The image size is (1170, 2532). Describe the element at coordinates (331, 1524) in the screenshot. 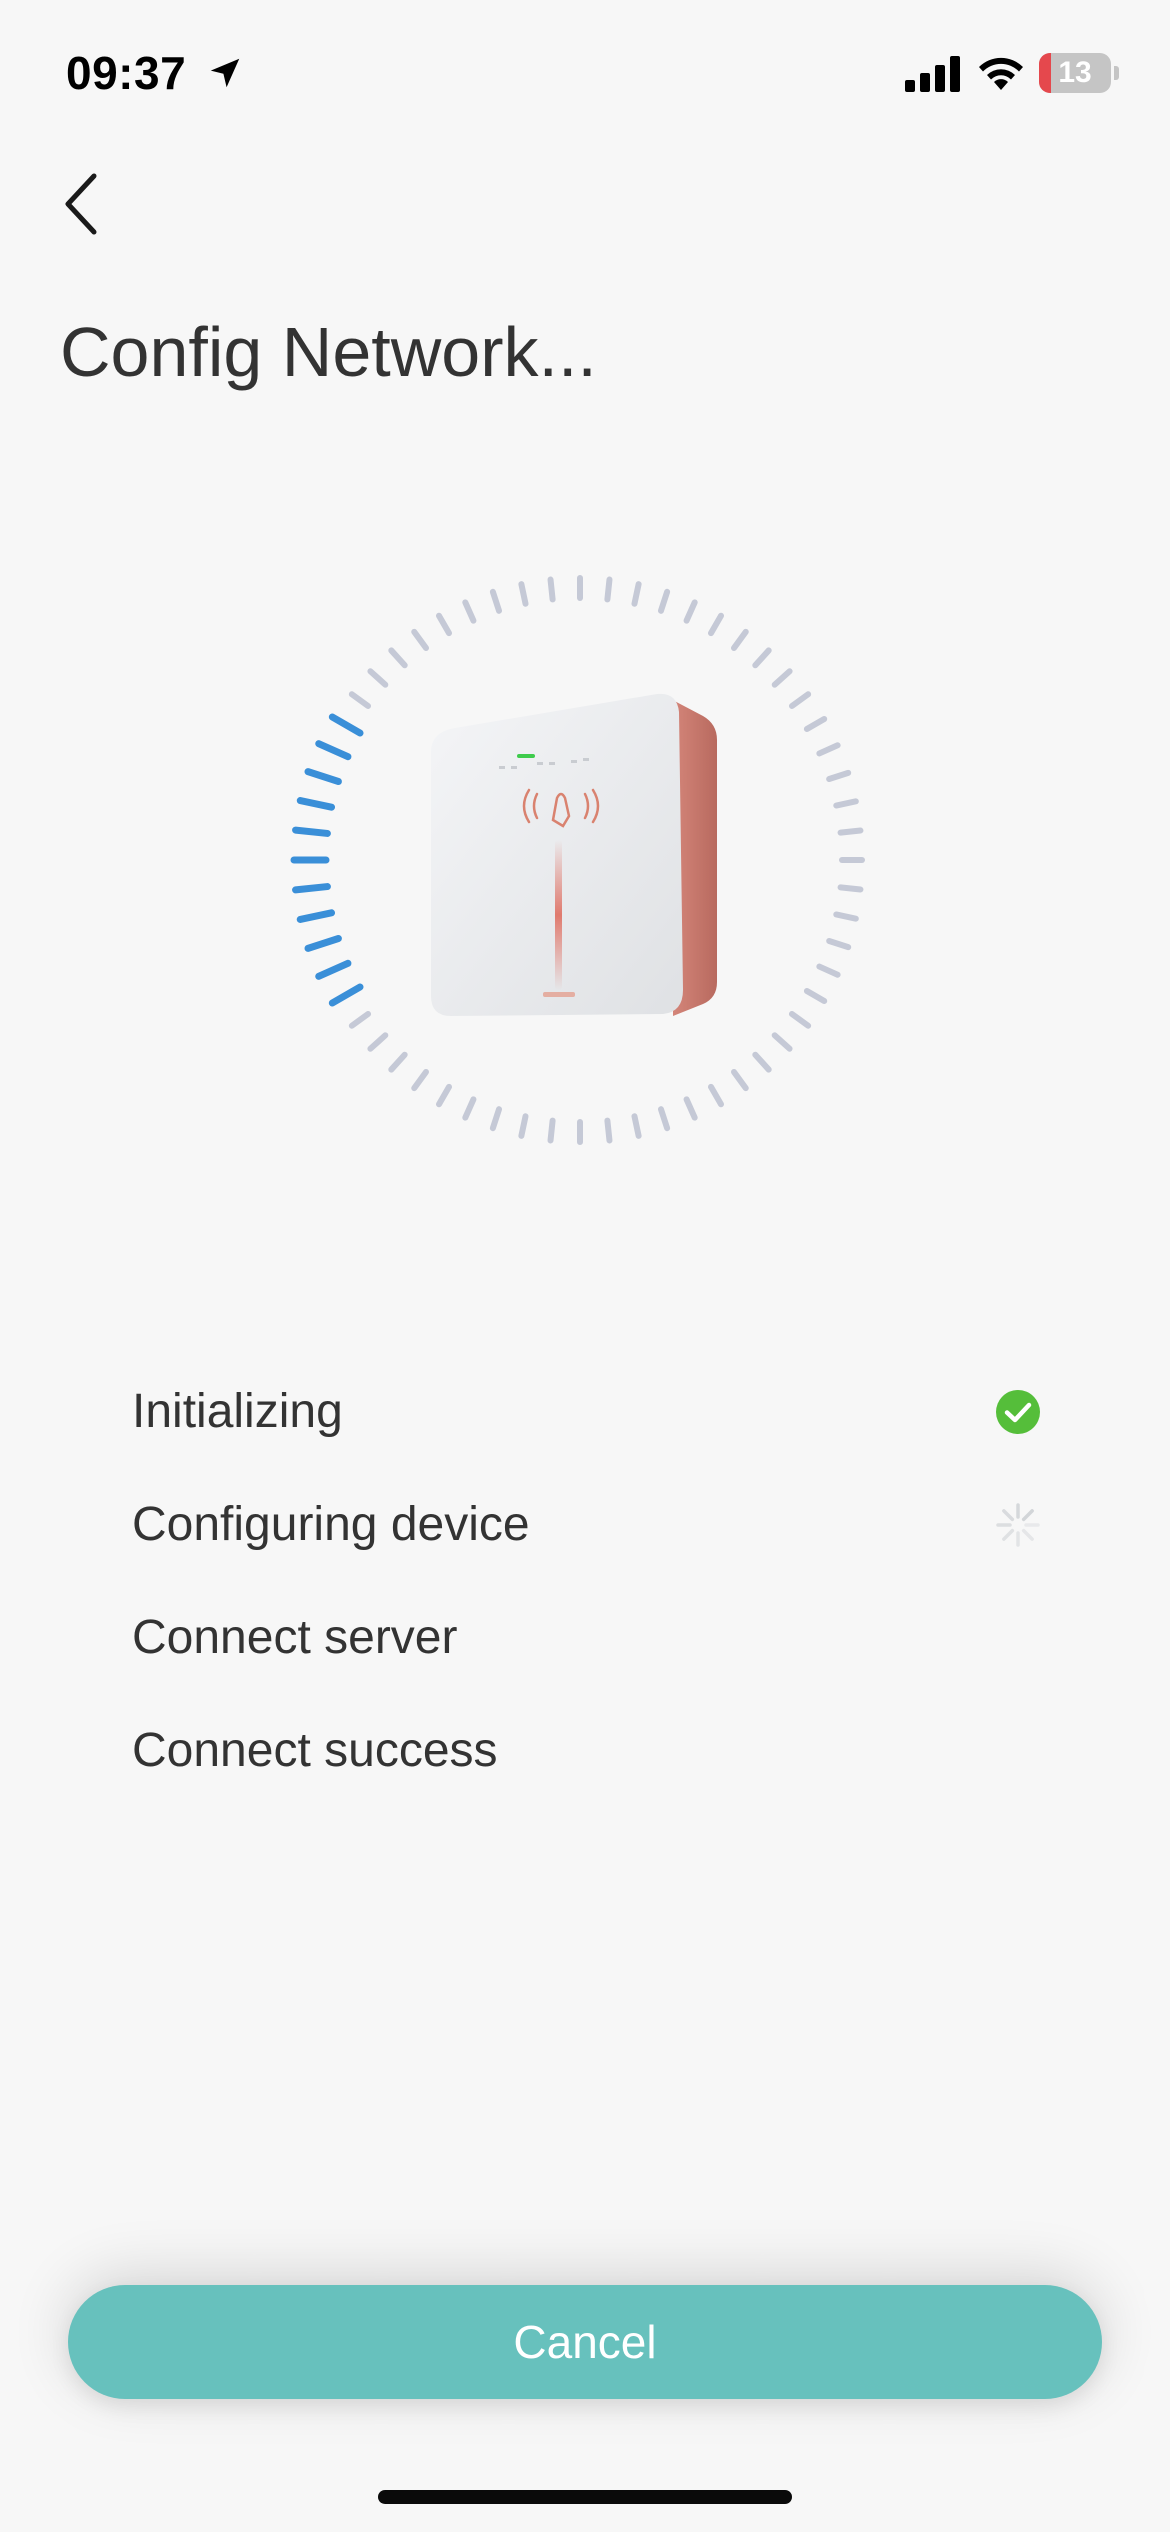

I see `step-label: Configuring device` at that location.